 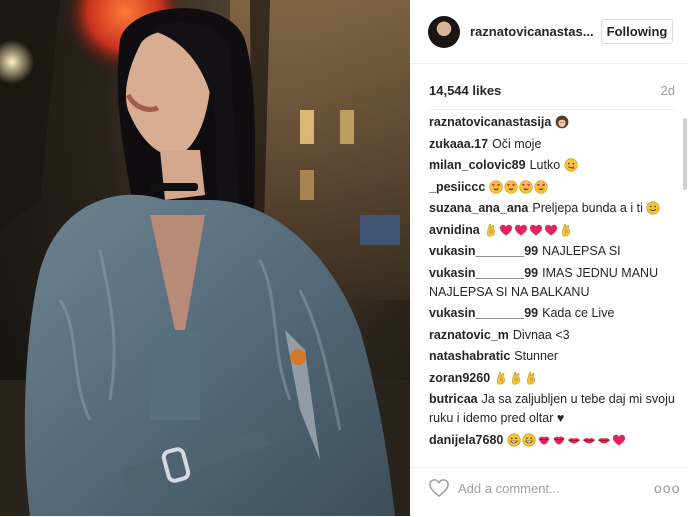 What do you see at coordinates (552, 122) in the screenshot?
I see `comment-item: raznatovicanastasija` at bounding box center [552, 122].